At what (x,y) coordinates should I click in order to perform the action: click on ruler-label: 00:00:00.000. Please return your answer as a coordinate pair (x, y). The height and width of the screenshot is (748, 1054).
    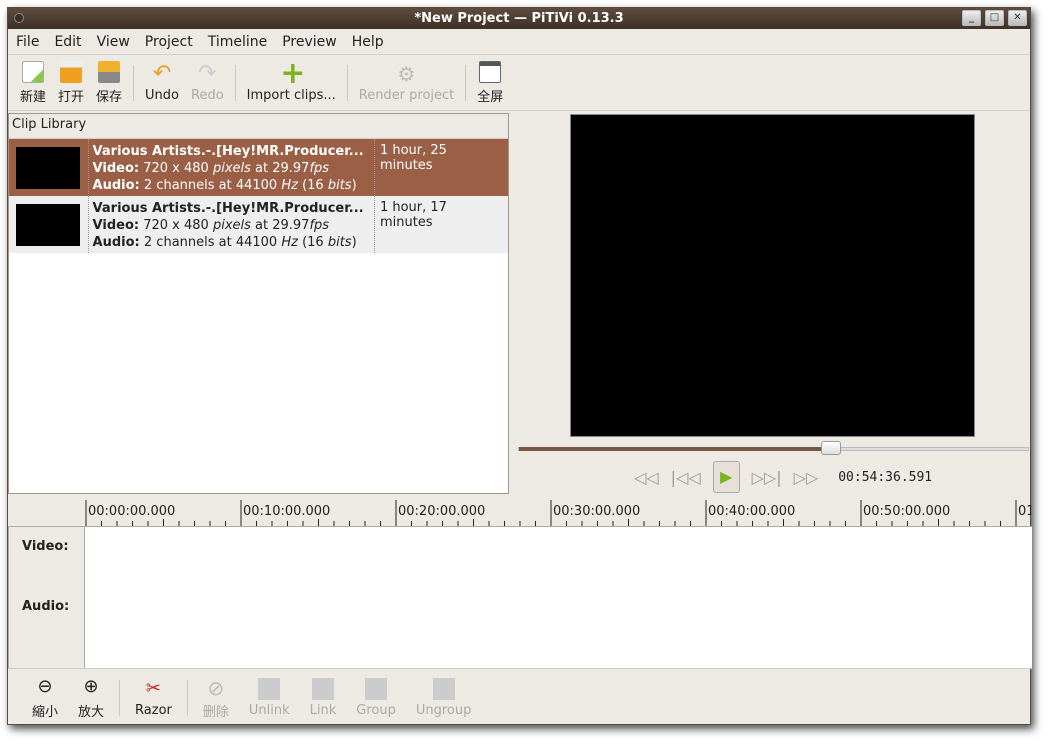
    Looking at the image, I should click on (131, 511).